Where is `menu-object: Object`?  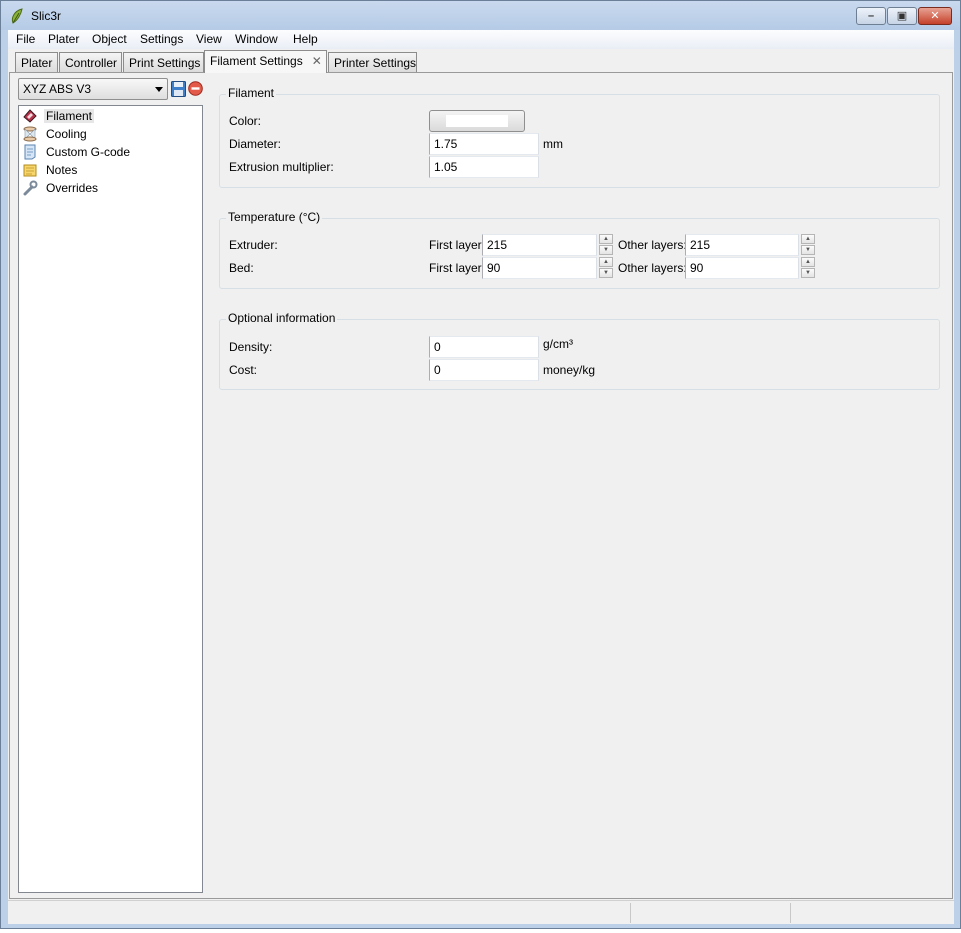
menu-object: Object is located at coordinates (109, 39).